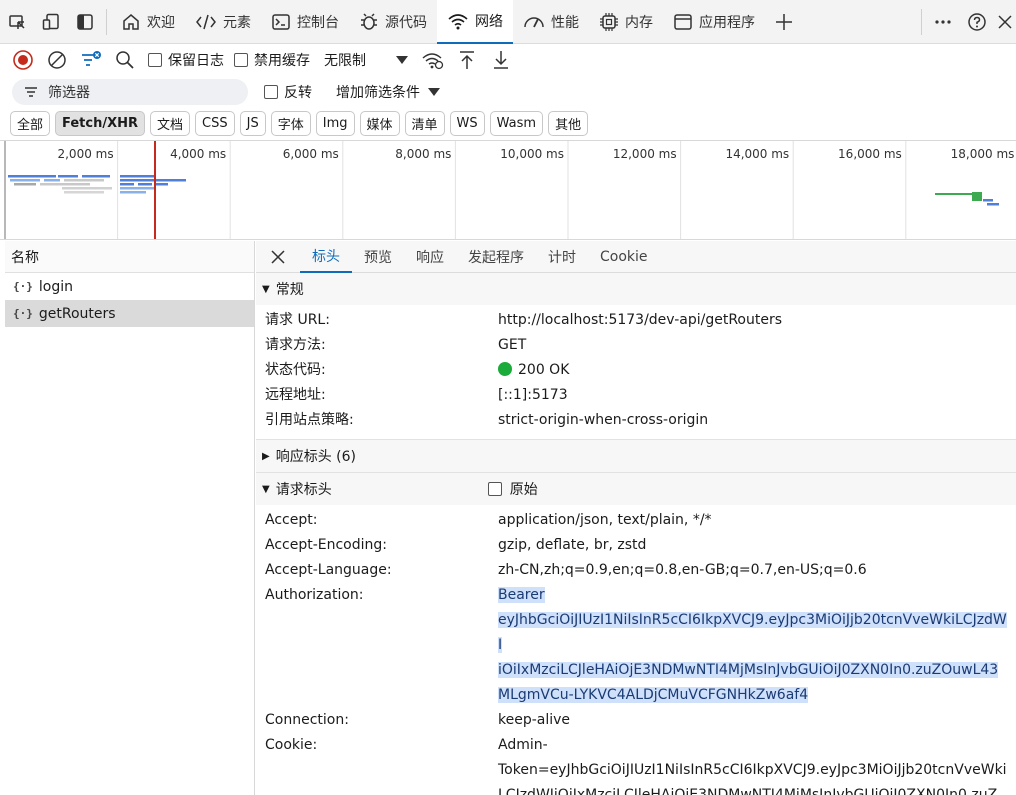 The image size is (1016, 795). What do you see at coordinates (516, 123) in the screenshot?
I see `type-filter-chip: Wasm` at bounding box center [516, 123].